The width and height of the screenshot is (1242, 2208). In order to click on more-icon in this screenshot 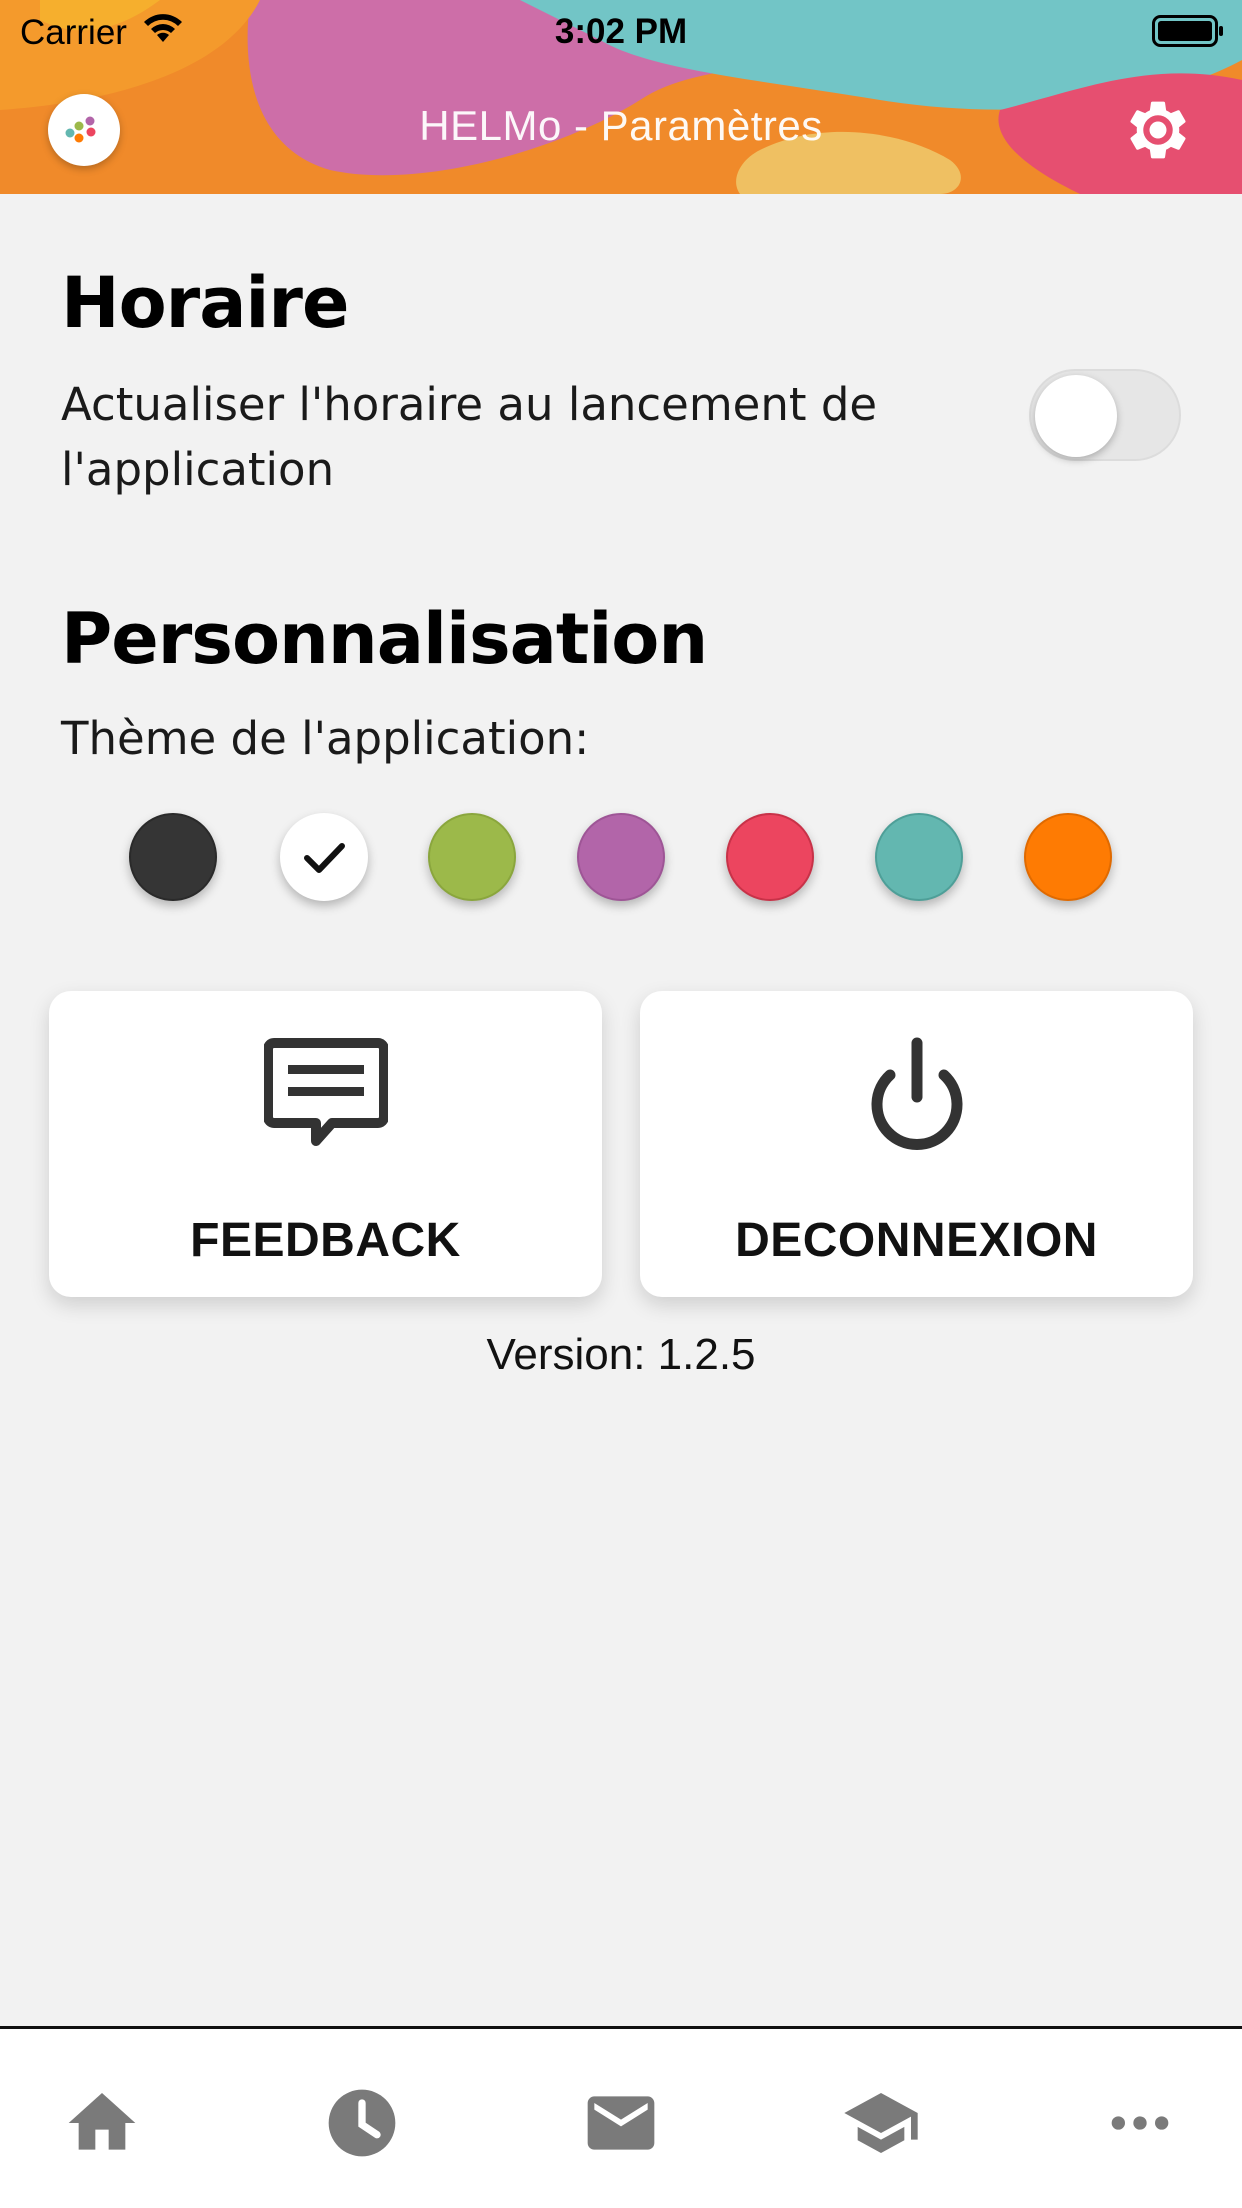, I will do `click(1140, 2123)`.